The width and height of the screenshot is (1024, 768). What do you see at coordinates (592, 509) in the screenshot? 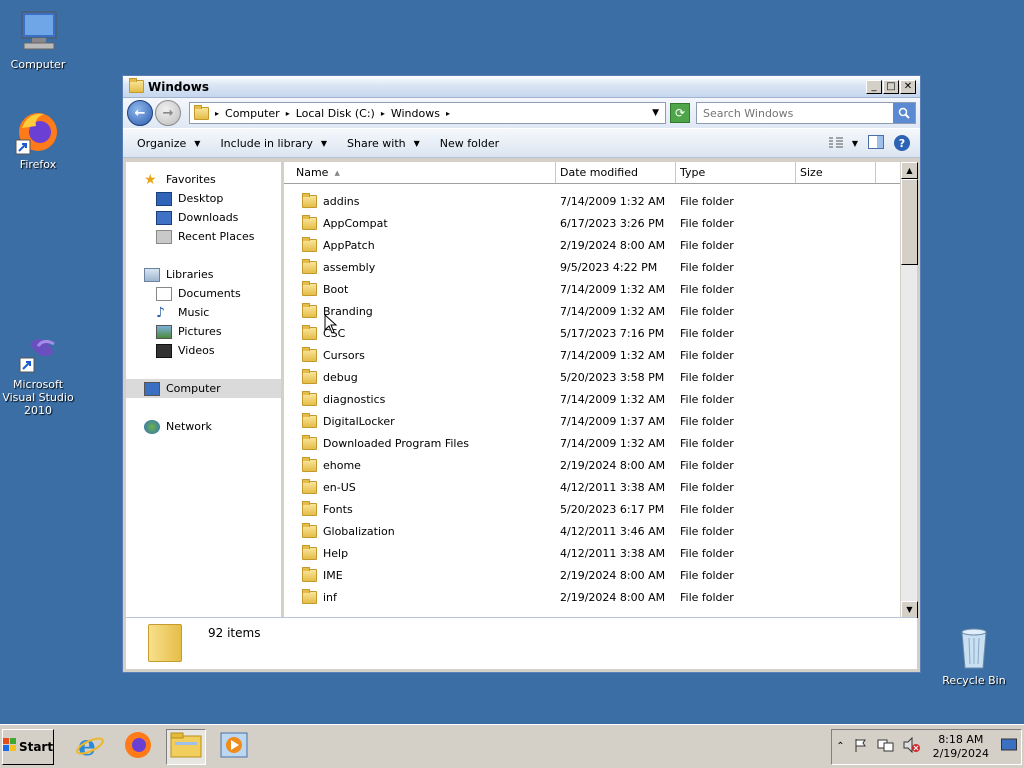
I see `file-row: Fonts 5/20/2023 6:17 PM File folder` at bounding box center [592, 509].